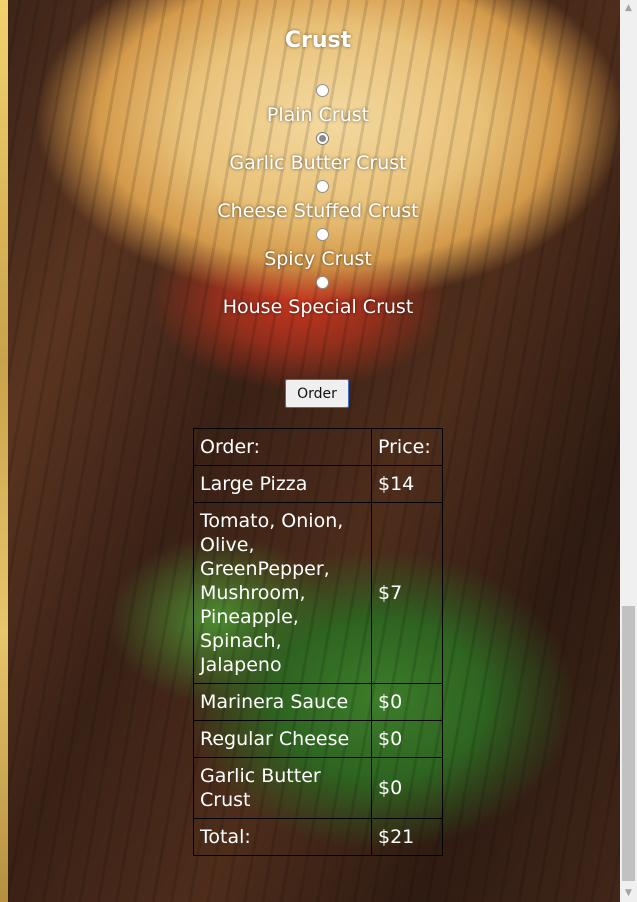  I want to click on label-house-special-crust: House Special Crust, so click(318, 307).